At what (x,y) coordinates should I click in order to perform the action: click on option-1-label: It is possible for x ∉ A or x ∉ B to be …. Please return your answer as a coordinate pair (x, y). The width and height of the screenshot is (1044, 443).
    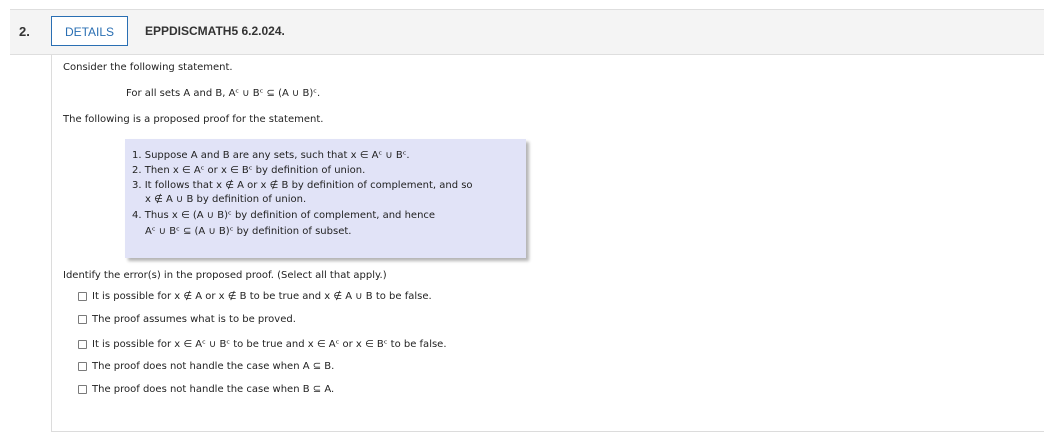
    Looking at the image, I should click on (262, 297).